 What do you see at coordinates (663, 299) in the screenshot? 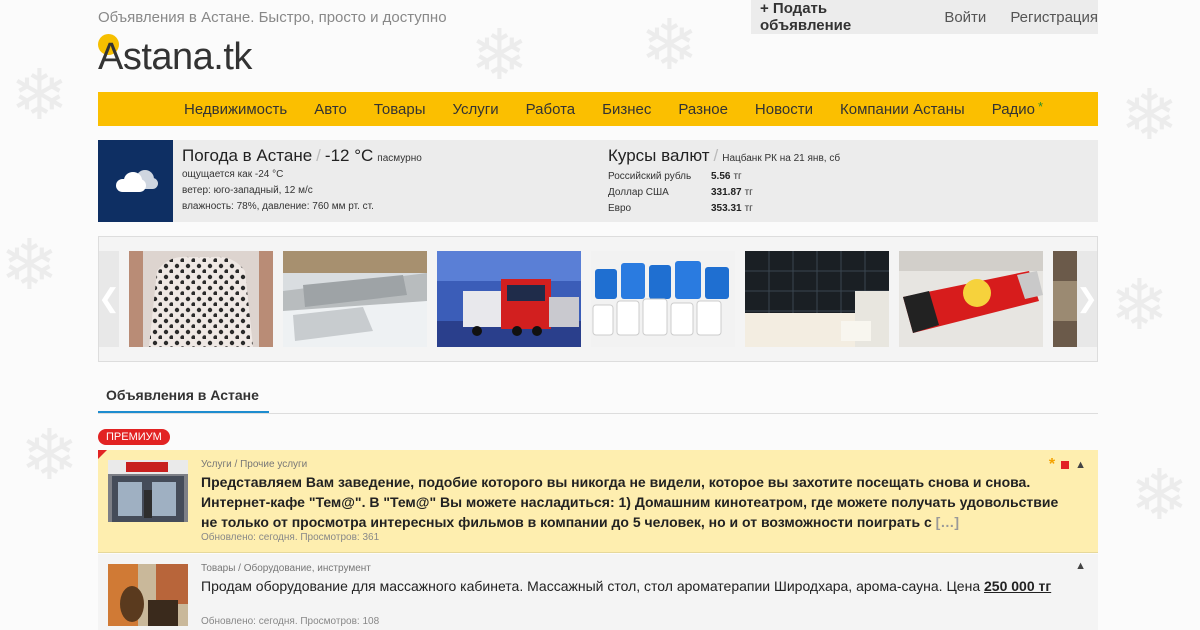
I see `carousel-thumb-containers` at bounding box center [663, 299].